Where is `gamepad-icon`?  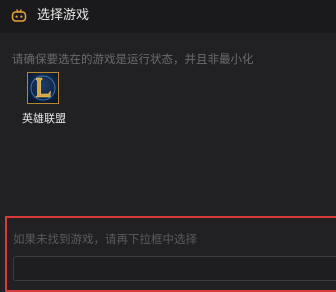 gamepad-icon is located at coordinates (19, 16).